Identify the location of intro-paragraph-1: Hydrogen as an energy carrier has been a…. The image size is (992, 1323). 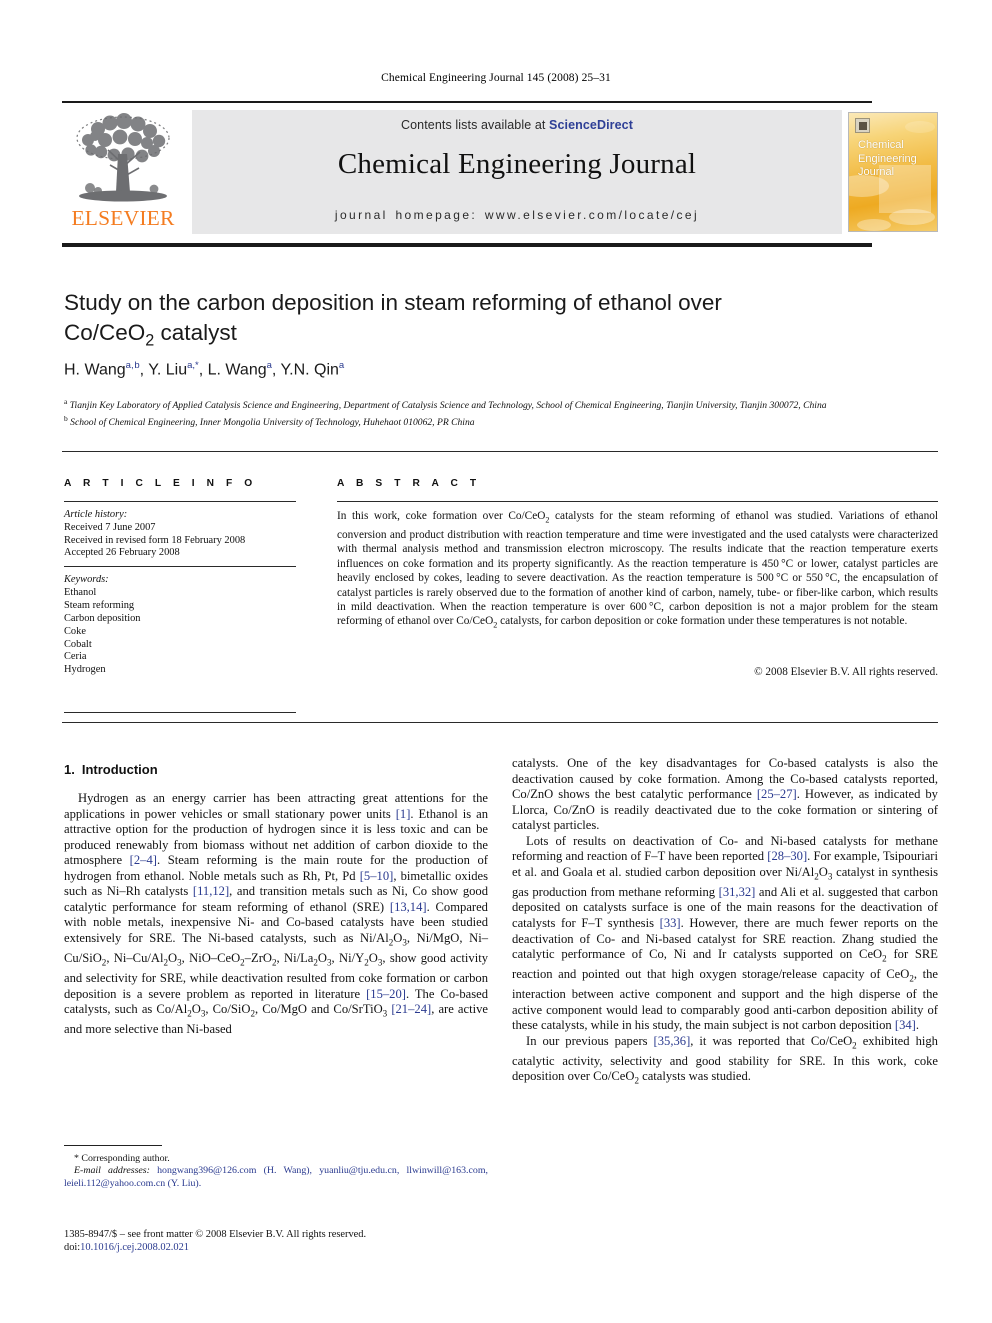
(276, 914).